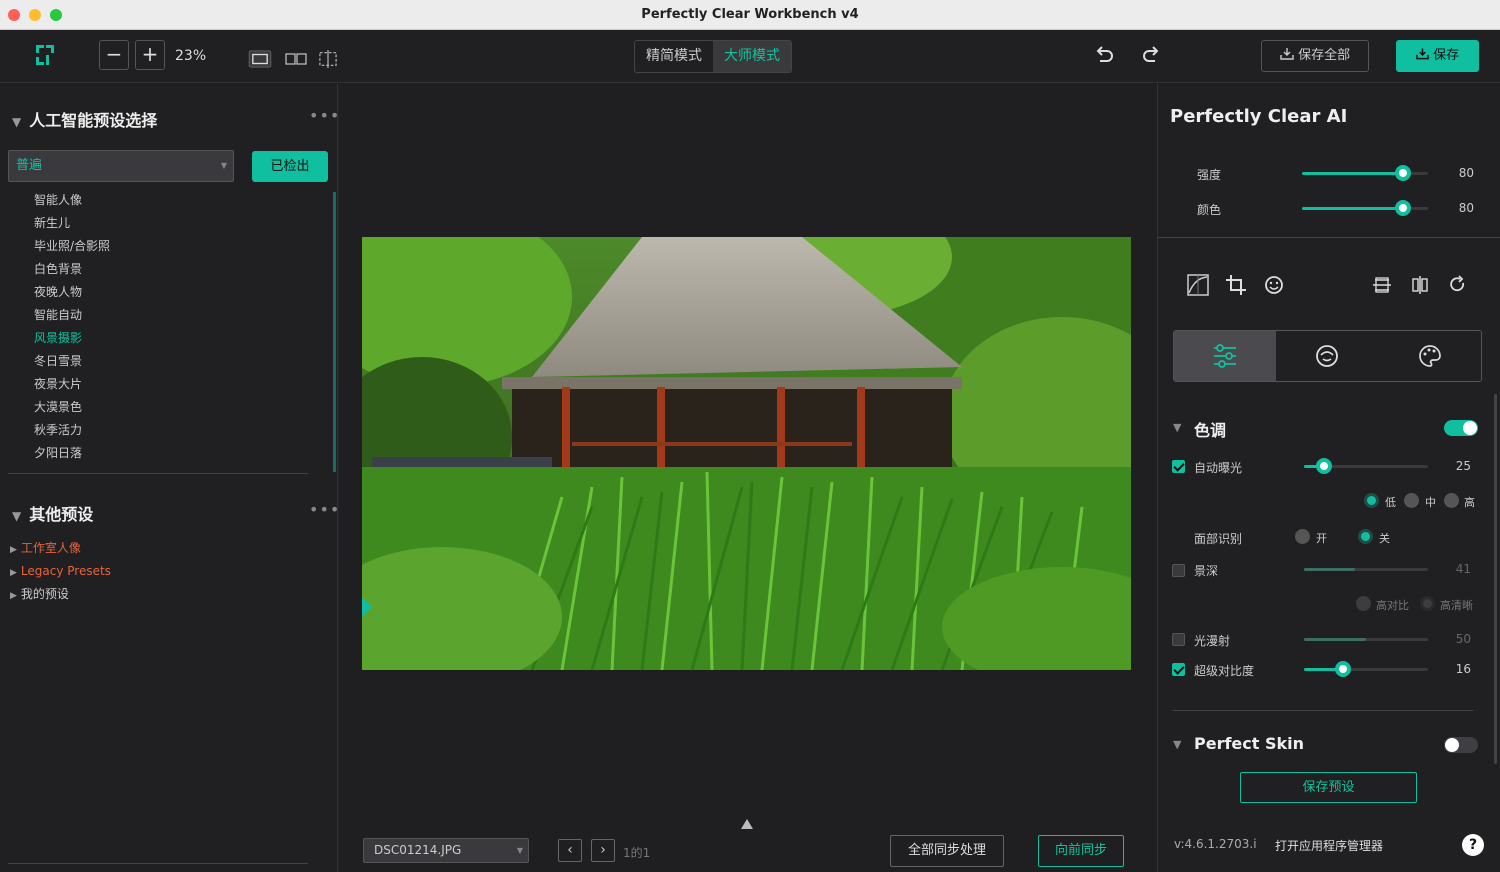 This screenshot has height=872, width=1500. What do you see at coordinates (1198, 285) in the screenshot?
I see `curves-icon` at bounding box center [1198, 285].